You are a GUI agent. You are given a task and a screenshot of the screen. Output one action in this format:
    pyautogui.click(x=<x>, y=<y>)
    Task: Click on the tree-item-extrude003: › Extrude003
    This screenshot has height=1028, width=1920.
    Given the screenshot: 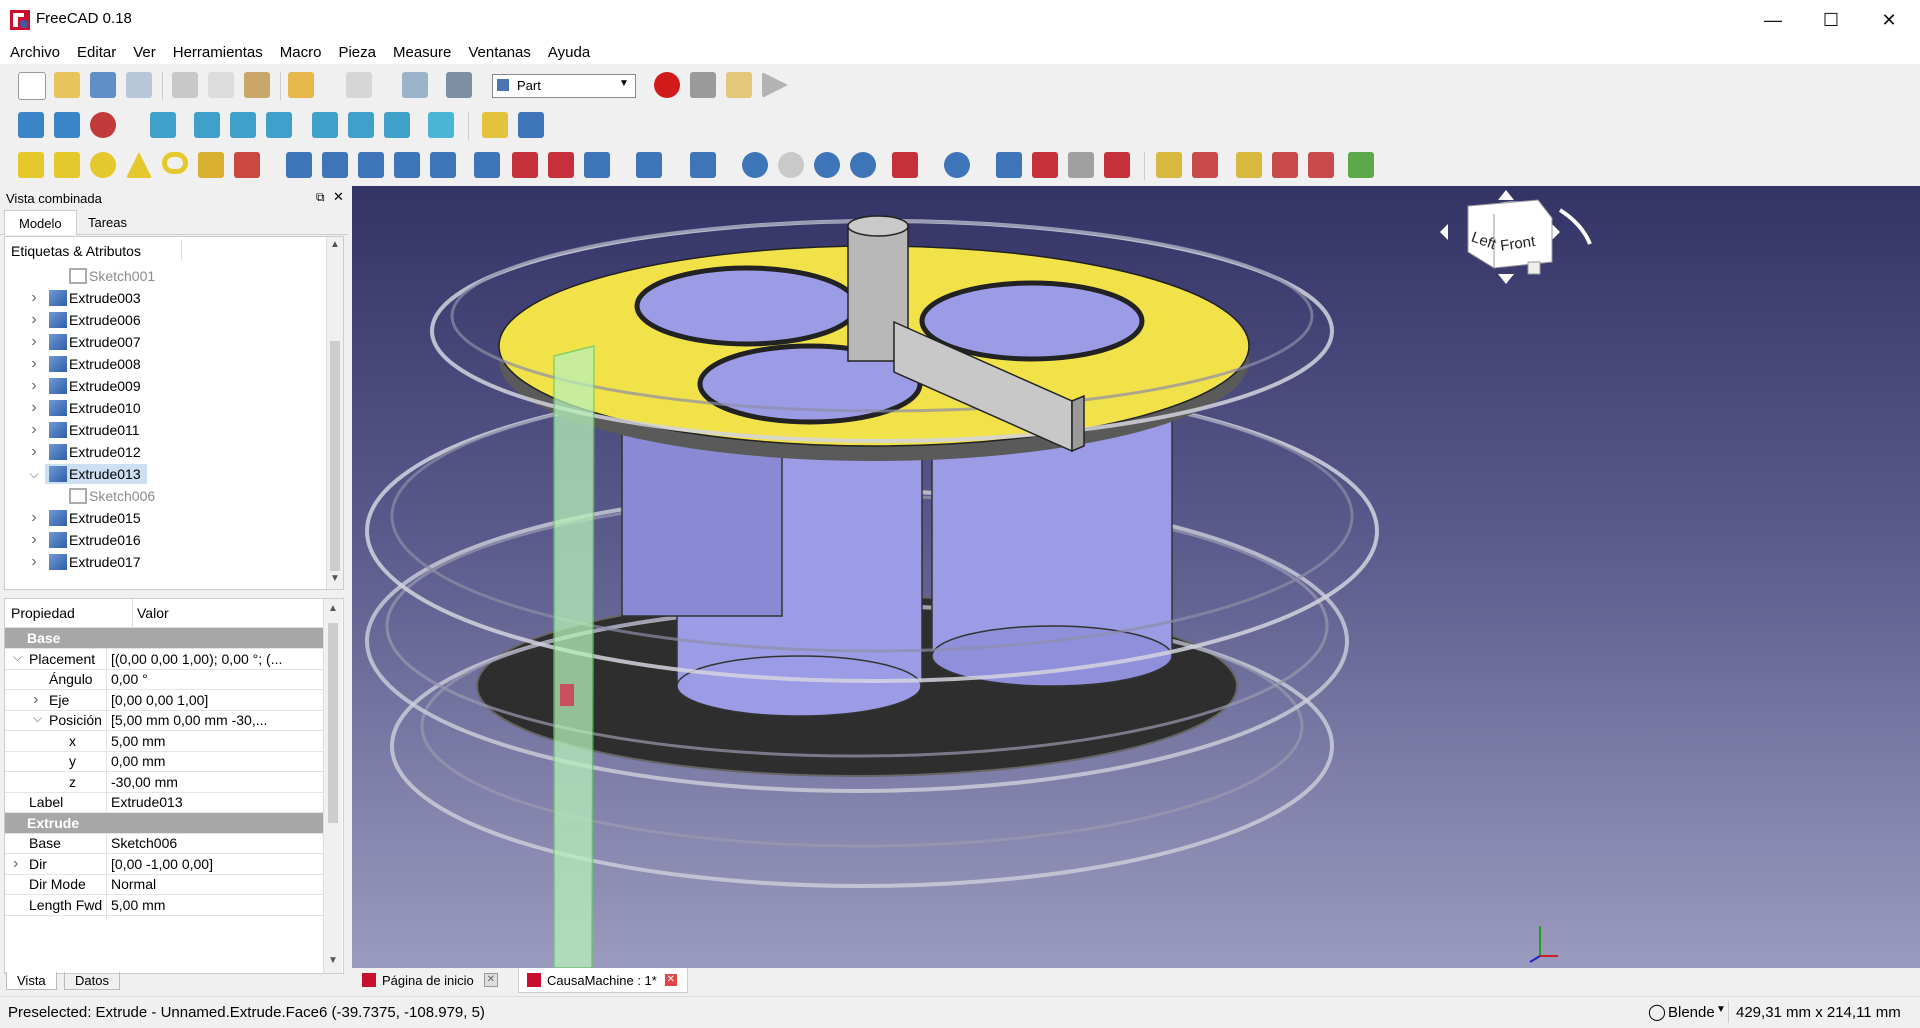 What is the action you would take?
    pyautogui.click(x=165, y=298)
    